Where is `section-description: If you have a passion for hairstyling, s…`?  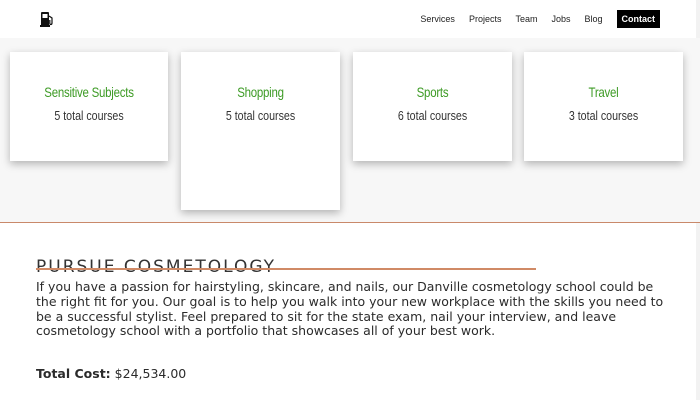
section-description: If you have a passion for hairstyling, s… is located at coordinates (350, 309).